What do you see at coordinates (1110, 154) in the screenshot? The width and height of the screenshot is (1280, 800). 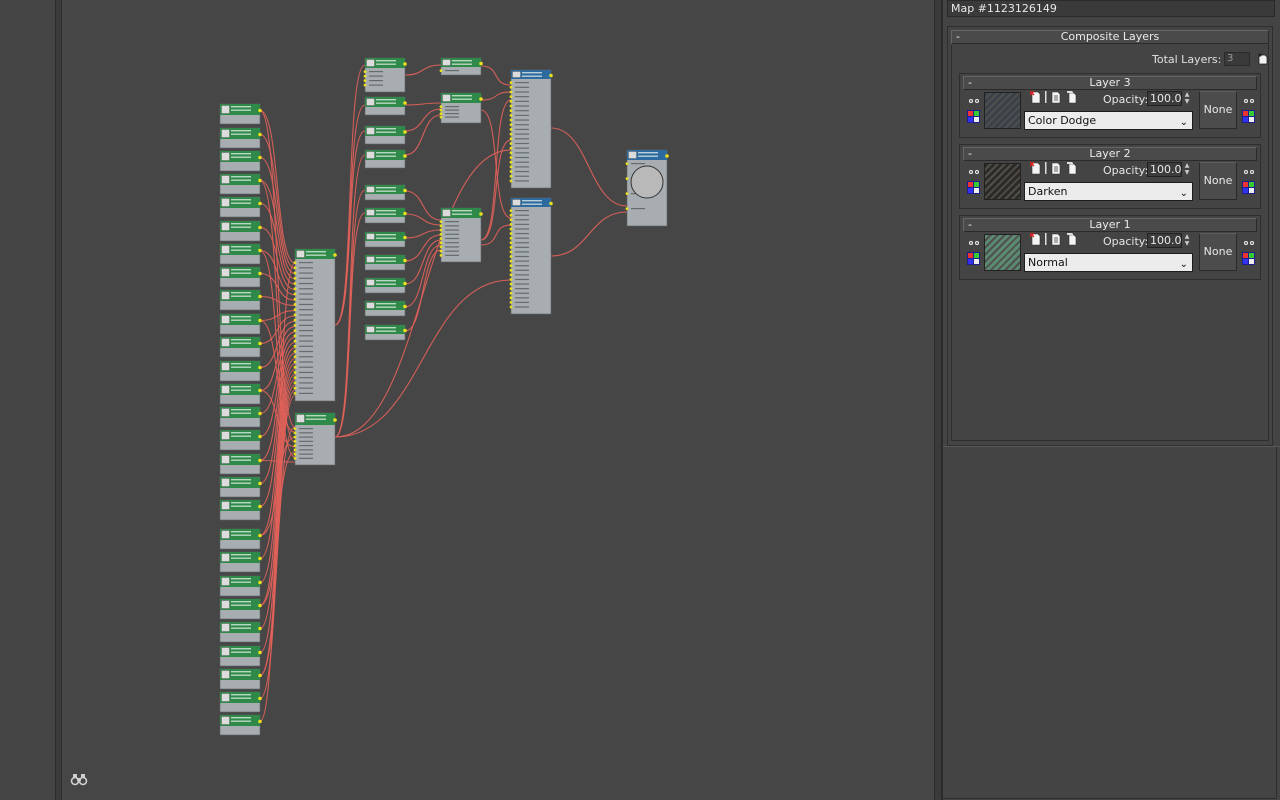 I see `layer-header: - Layer 2` at bounding box center [1110, 154].